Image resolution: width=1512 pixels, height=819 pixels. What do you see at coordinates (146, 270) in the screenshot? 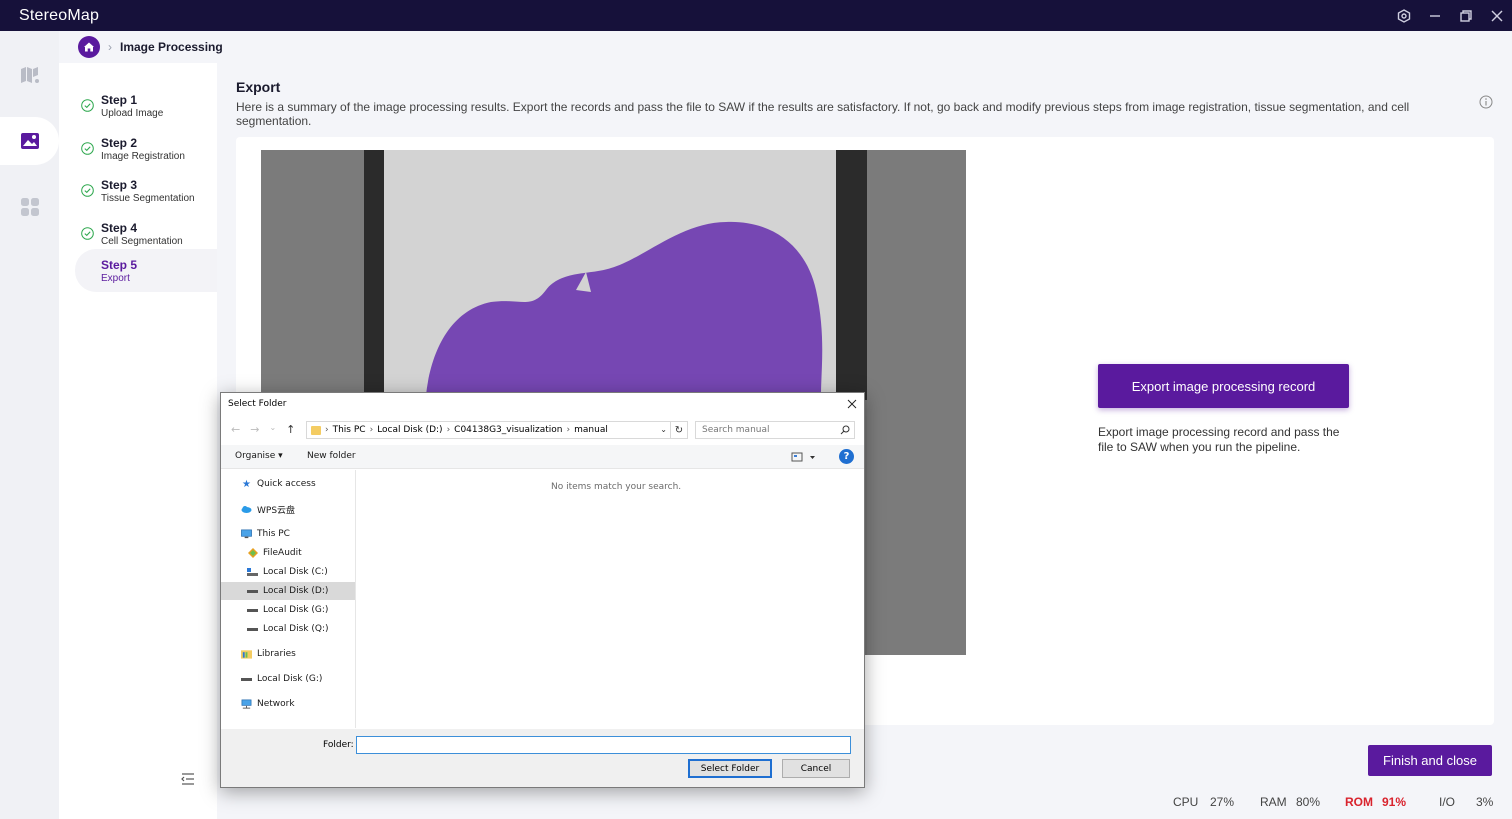
I see `step-item-5: Step 5 Export` at bounding box center [146, 270].